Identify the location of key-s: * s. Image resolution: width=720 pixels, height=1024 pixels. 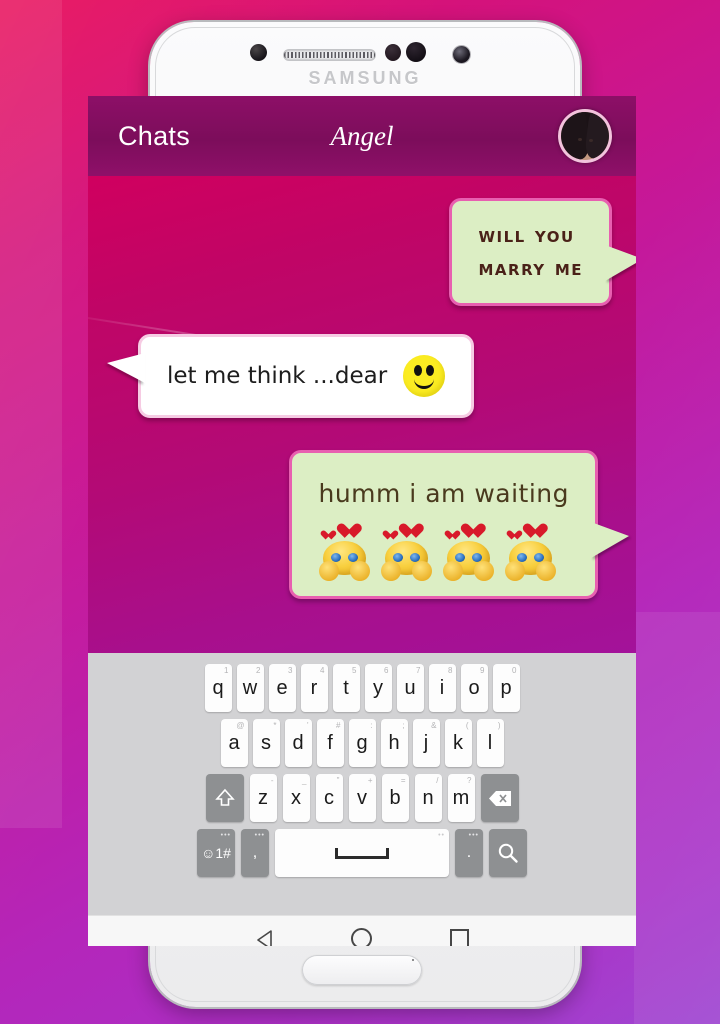
(266, 743).